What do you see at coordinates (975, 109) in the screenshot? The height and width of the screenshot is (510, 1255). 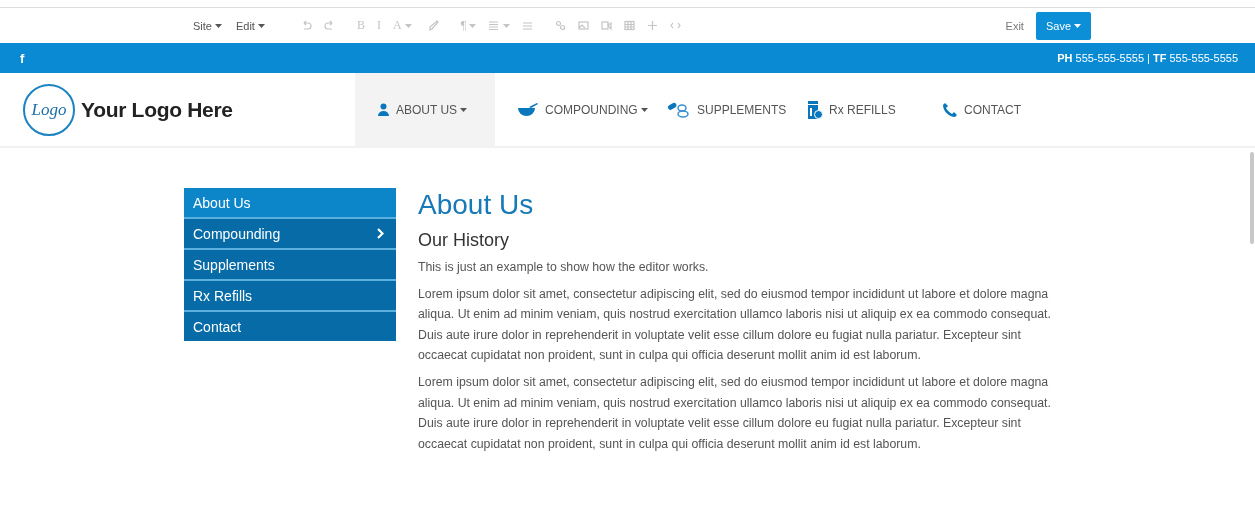 I see `nav-item: CONTACT` at bounding box center [975, 109].